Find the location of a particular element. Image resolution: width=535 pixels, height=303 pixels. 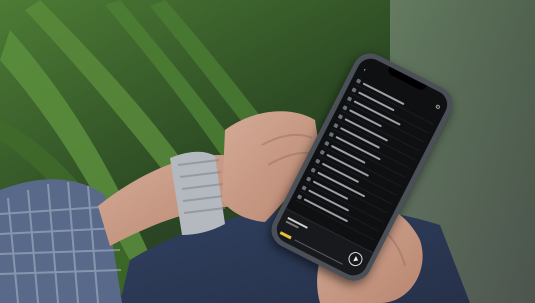

now-playing-info is located at coordinates (296, 224).